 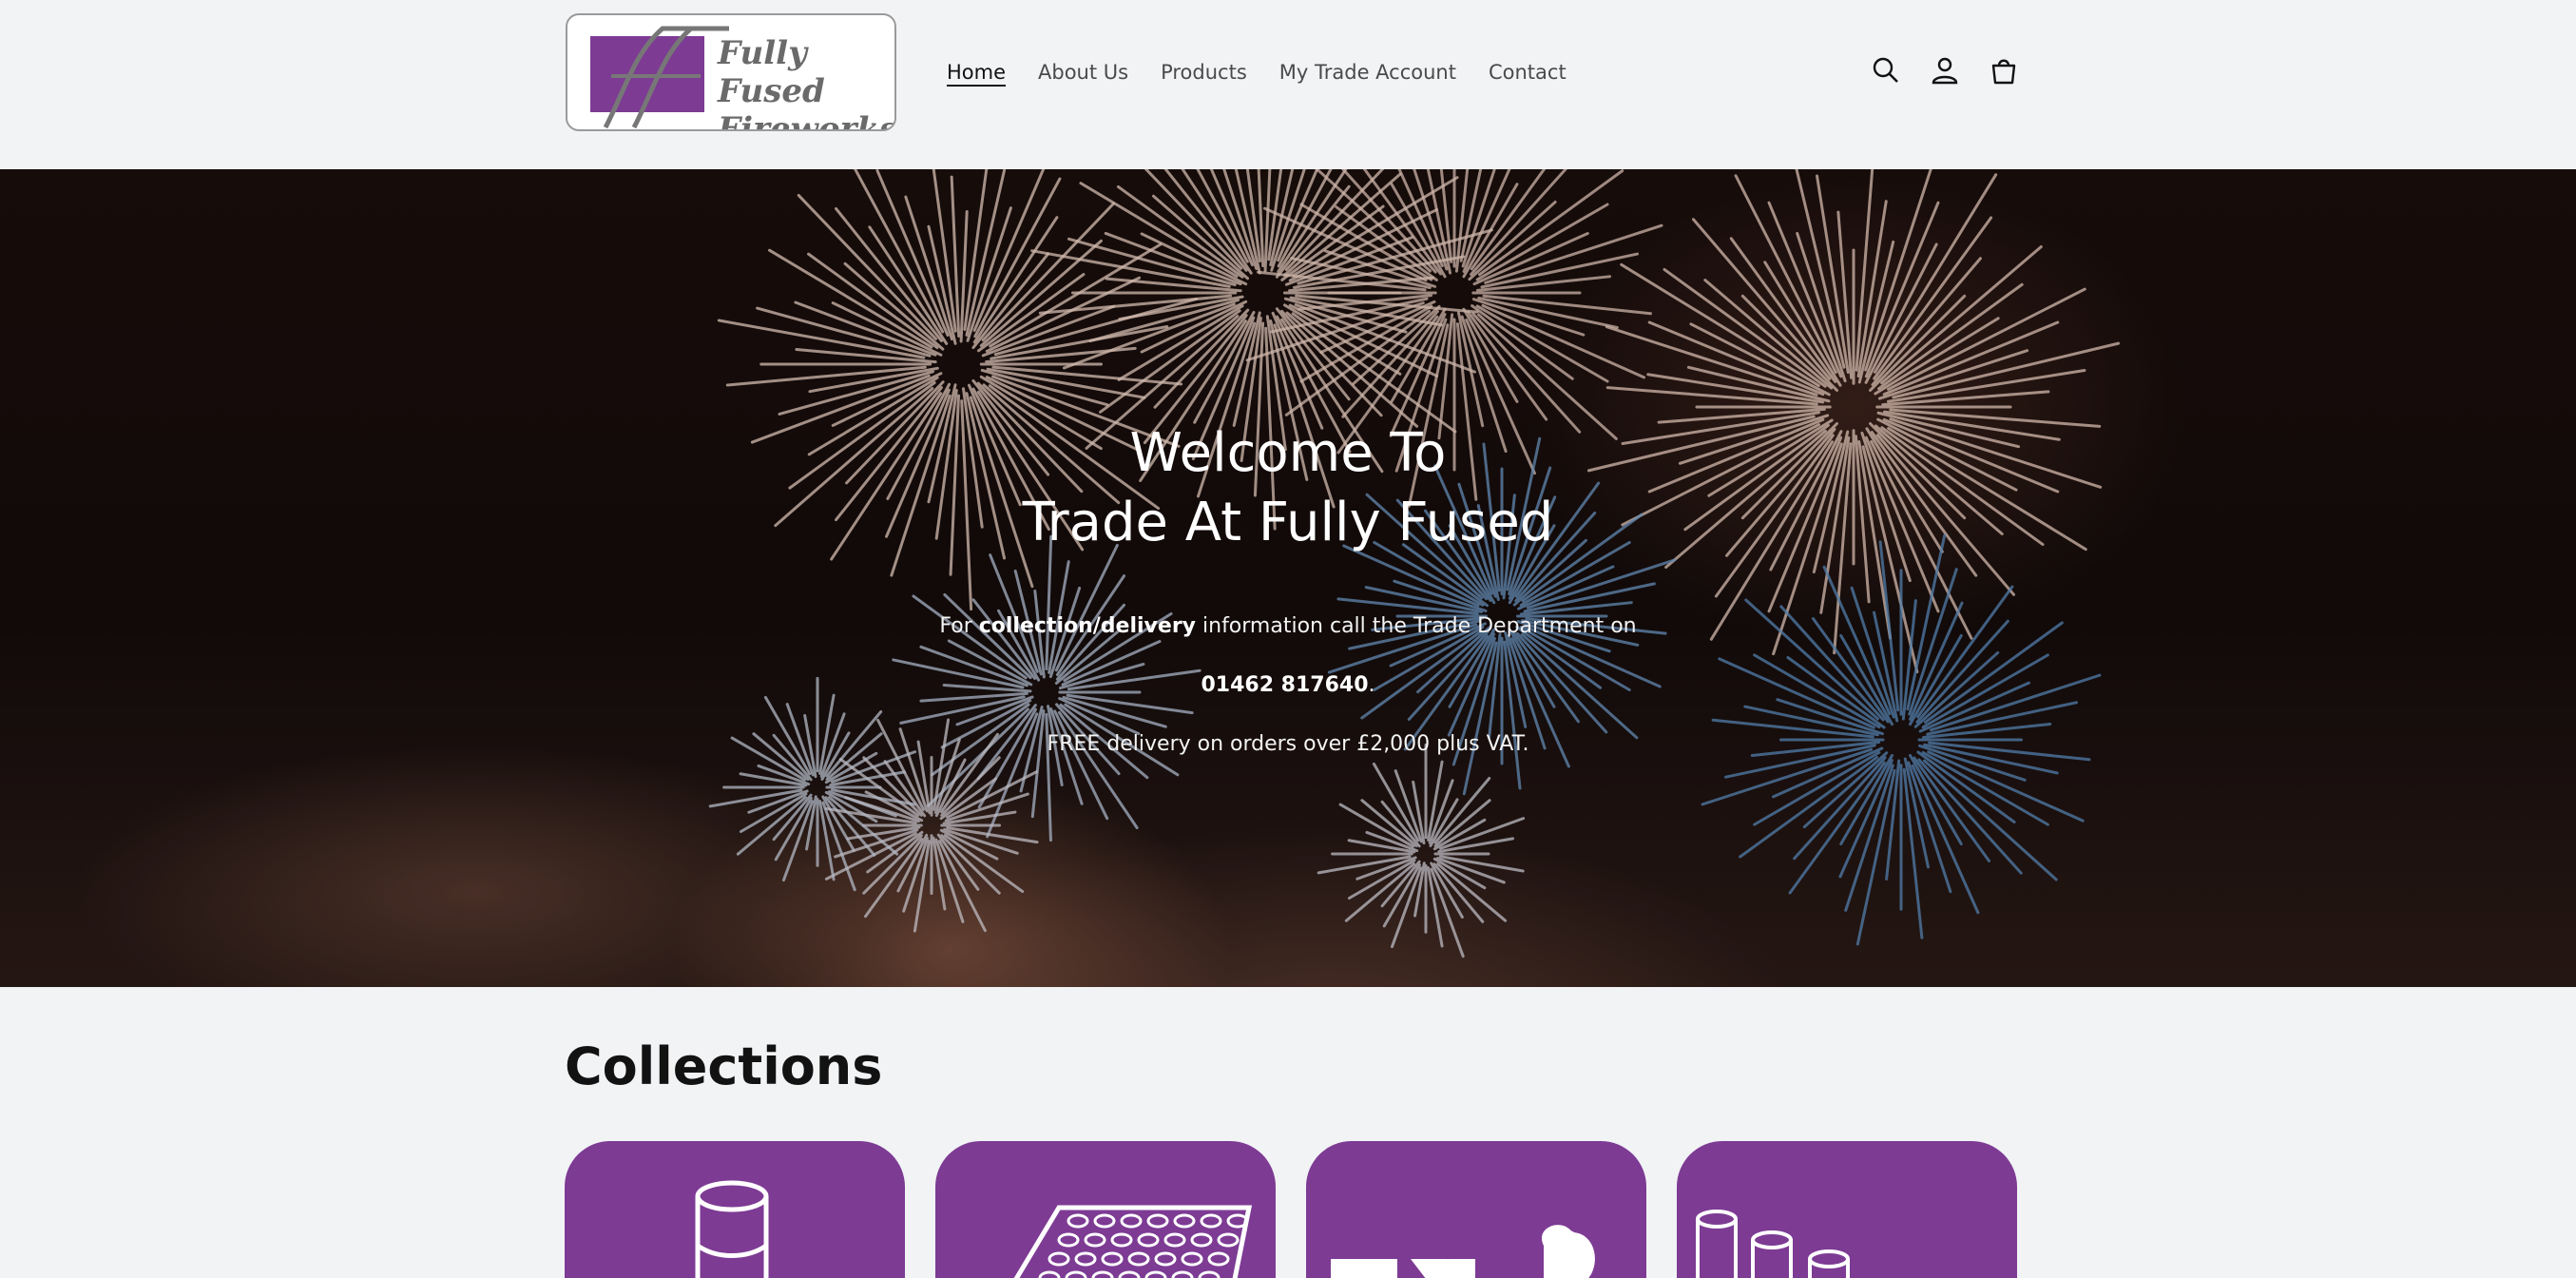 I want to click on collections-title: Collections, so click(x=724, y=1066).